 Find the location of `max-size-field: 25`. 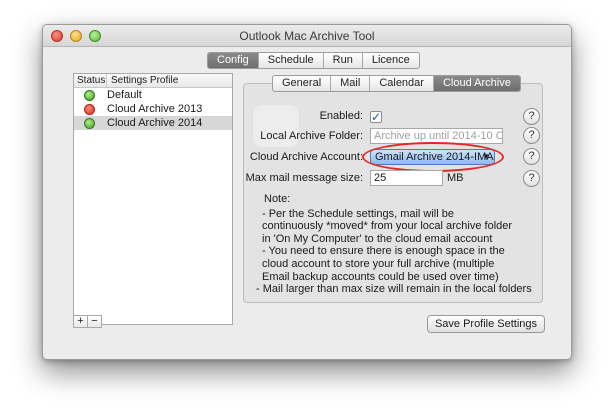

max-size-field: 25 is located at coordinates (406, 178).